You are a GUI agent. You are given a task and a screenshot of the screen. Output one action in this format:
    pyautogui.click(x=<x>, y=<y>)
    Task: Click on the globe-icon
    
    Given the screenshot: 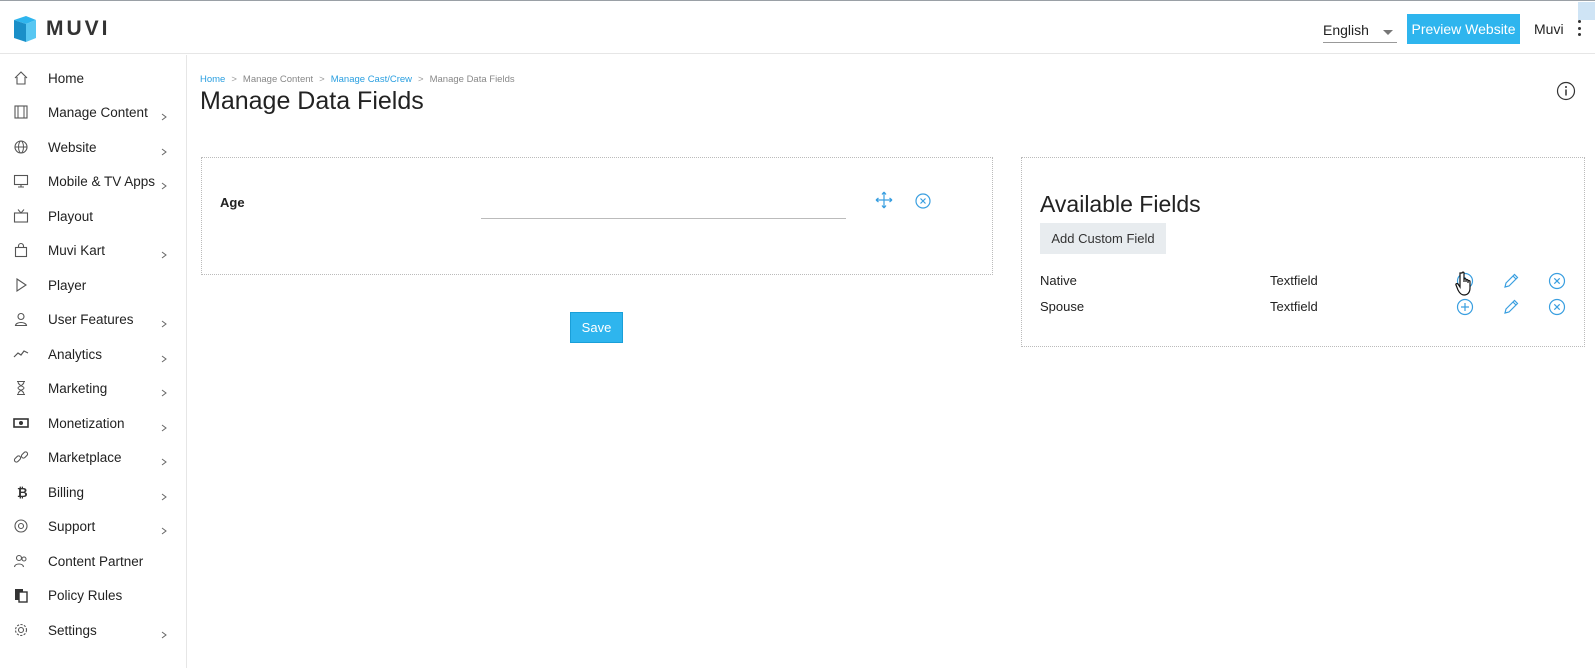 What is the action you would take?
    pyautogui.click(x=21, y=147)
    